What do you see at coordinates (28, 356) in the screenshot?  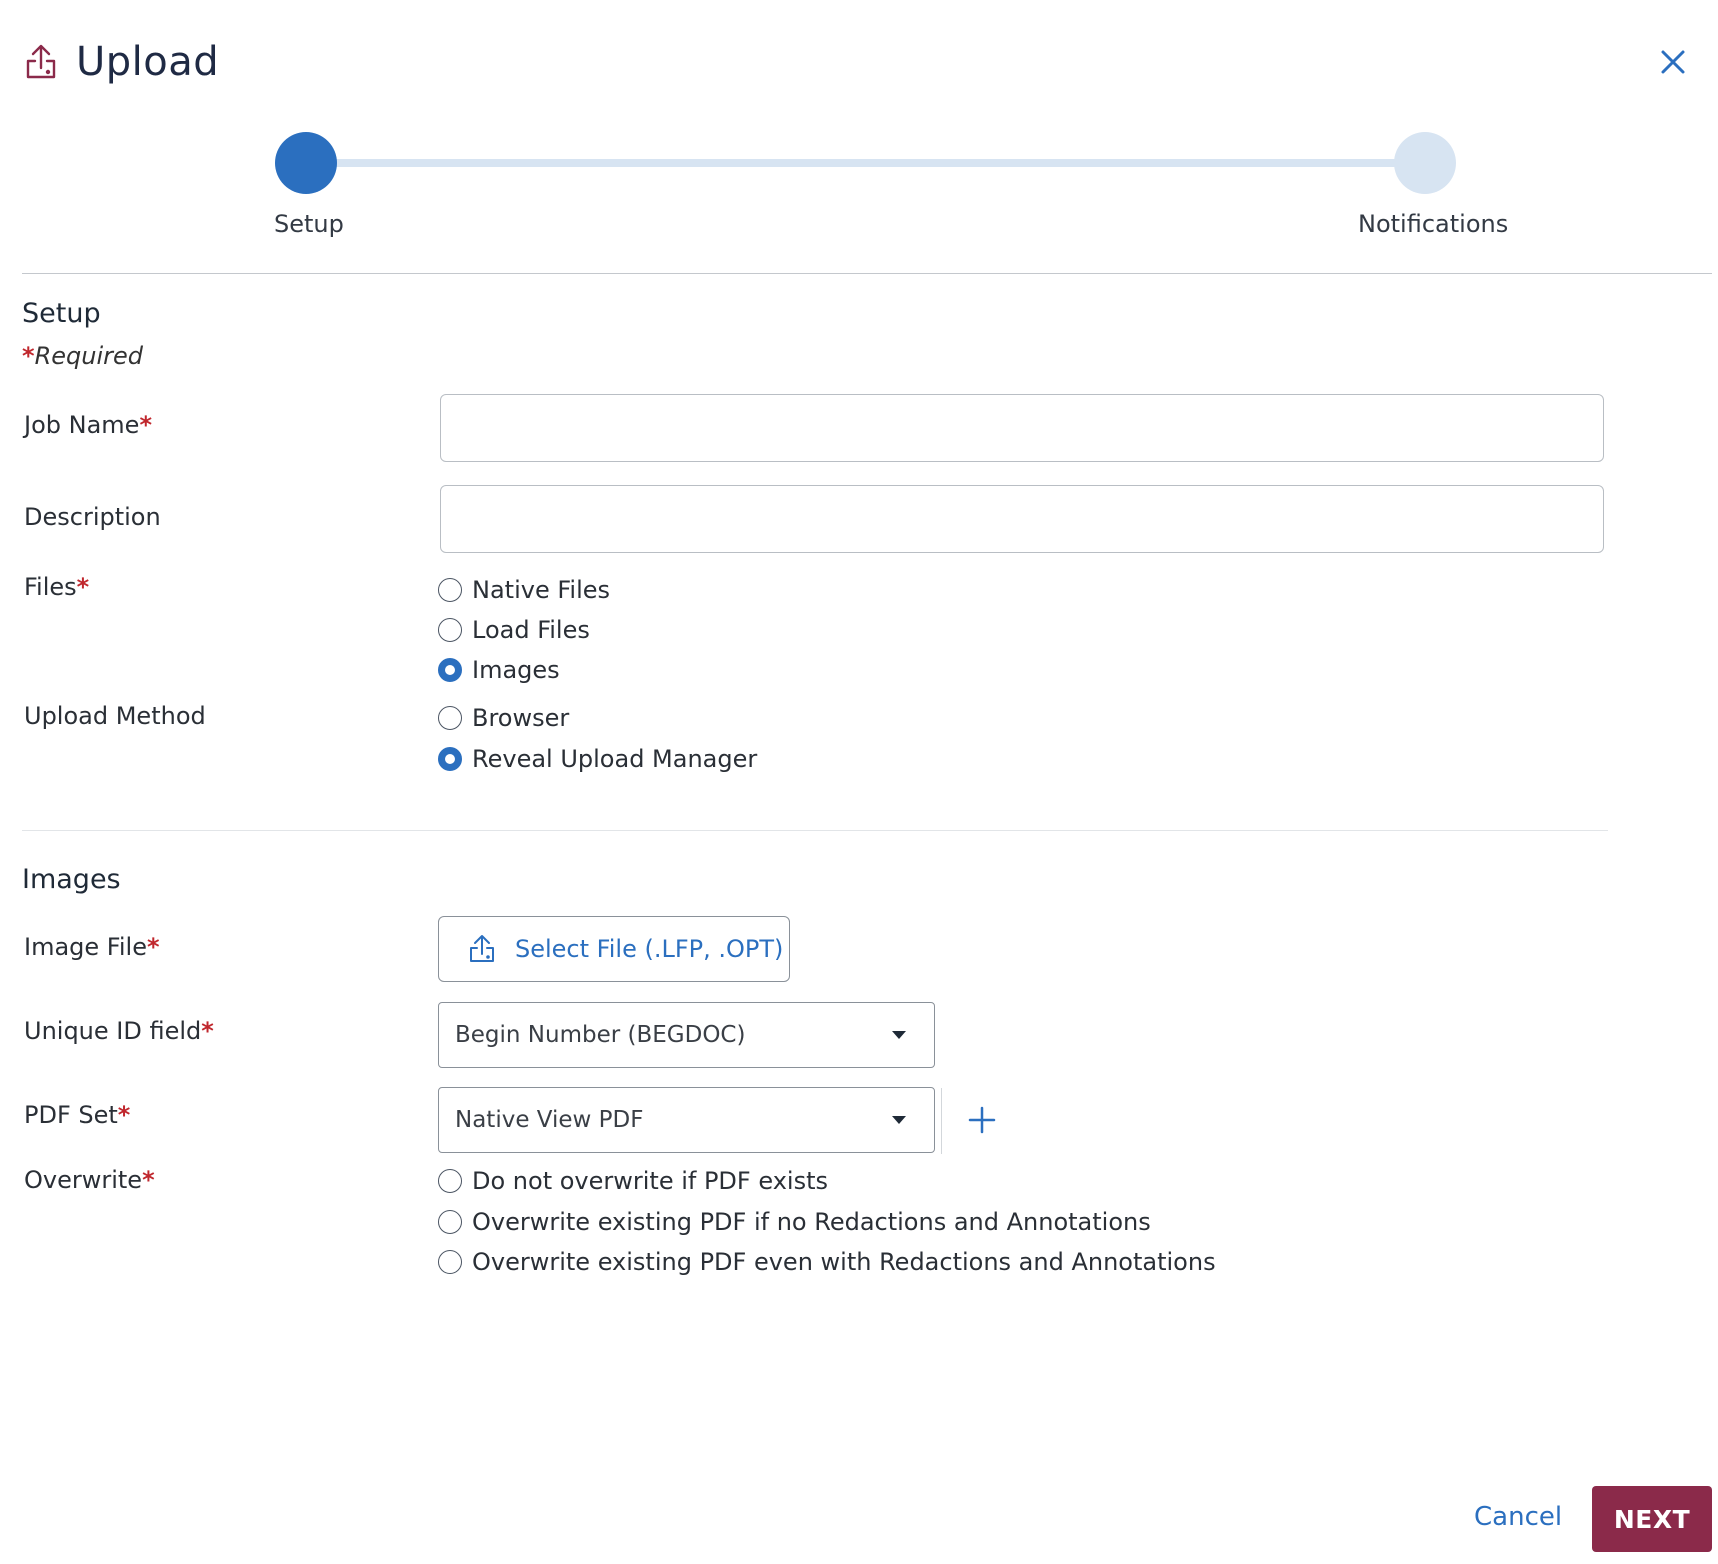 I see `required-asterisk: *` at bounding box center [28, 356].